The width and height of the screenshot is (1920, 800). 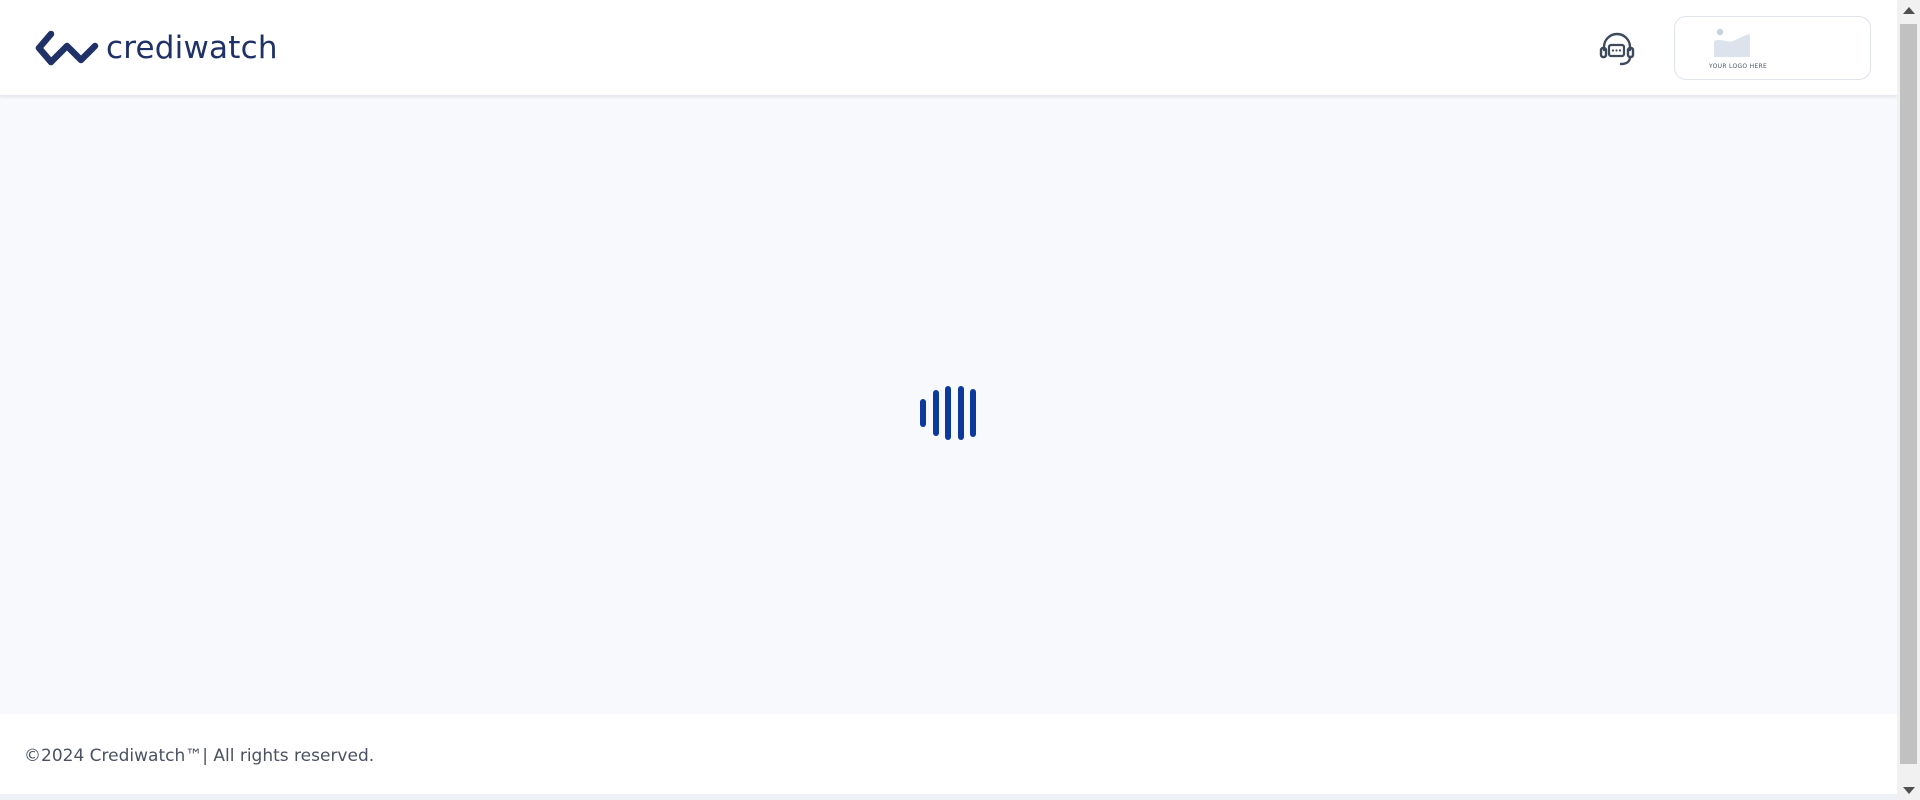 I want to click on vertical-scrollbar, so click(x=1908, y=400).